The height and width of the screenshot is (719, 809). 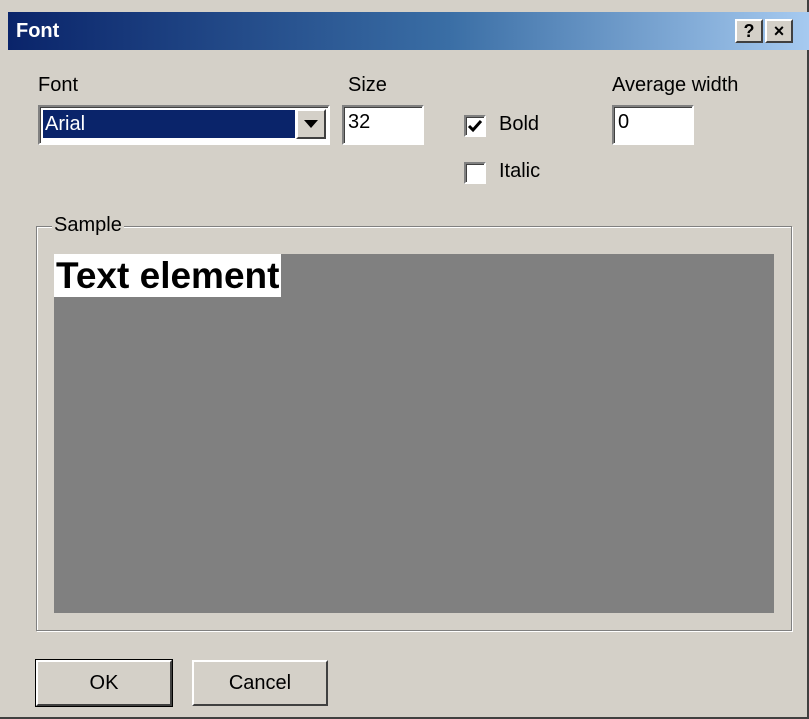 I want to click on font-dropdown-button, so click(x=311, y=124).